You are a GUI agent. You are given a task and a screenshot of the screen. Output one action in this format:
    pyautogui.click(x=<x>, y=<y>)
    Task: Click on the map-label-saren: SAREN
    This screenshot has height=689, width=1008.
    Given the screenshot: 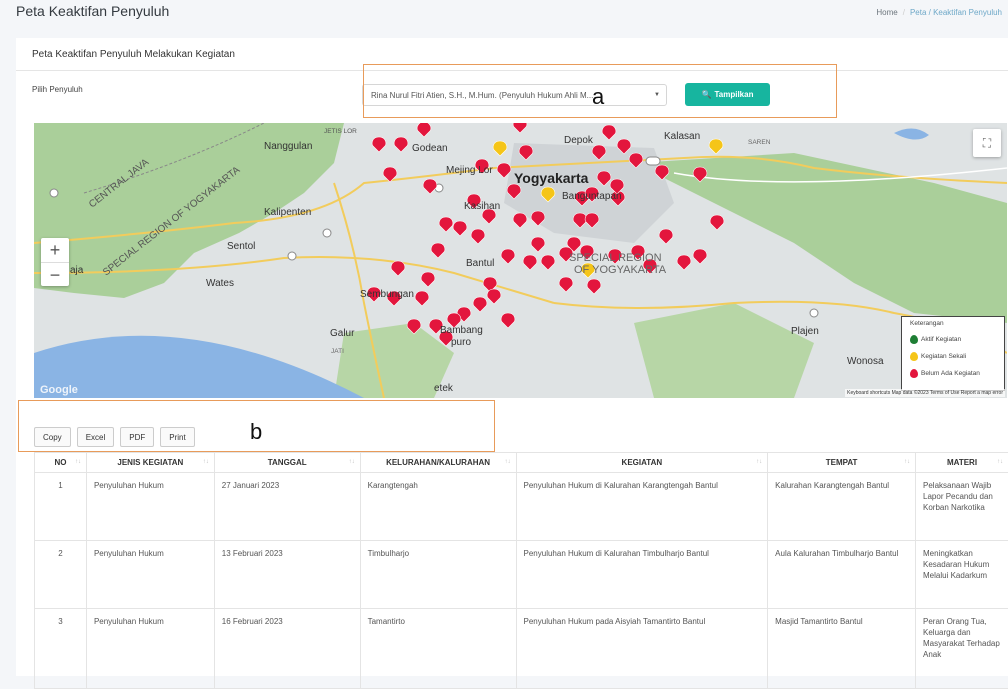 What is the action you would take?
    pyautogui.click(x=759, y=142)
    